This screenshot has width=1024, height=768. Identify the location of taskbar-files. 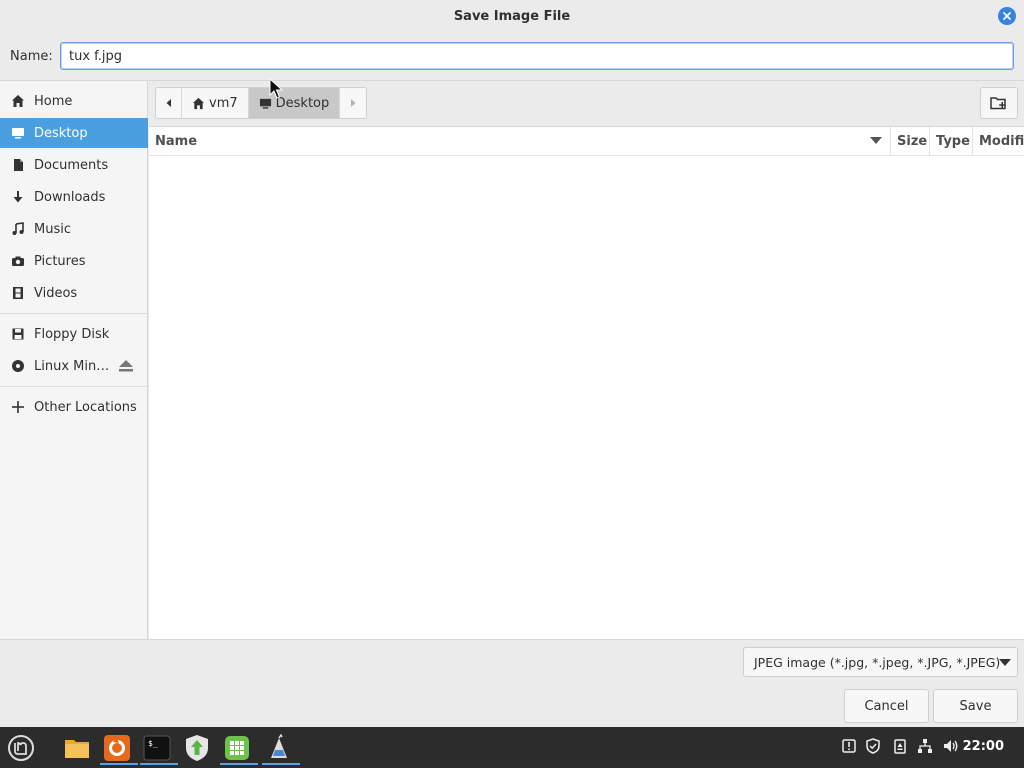
(77, 748).